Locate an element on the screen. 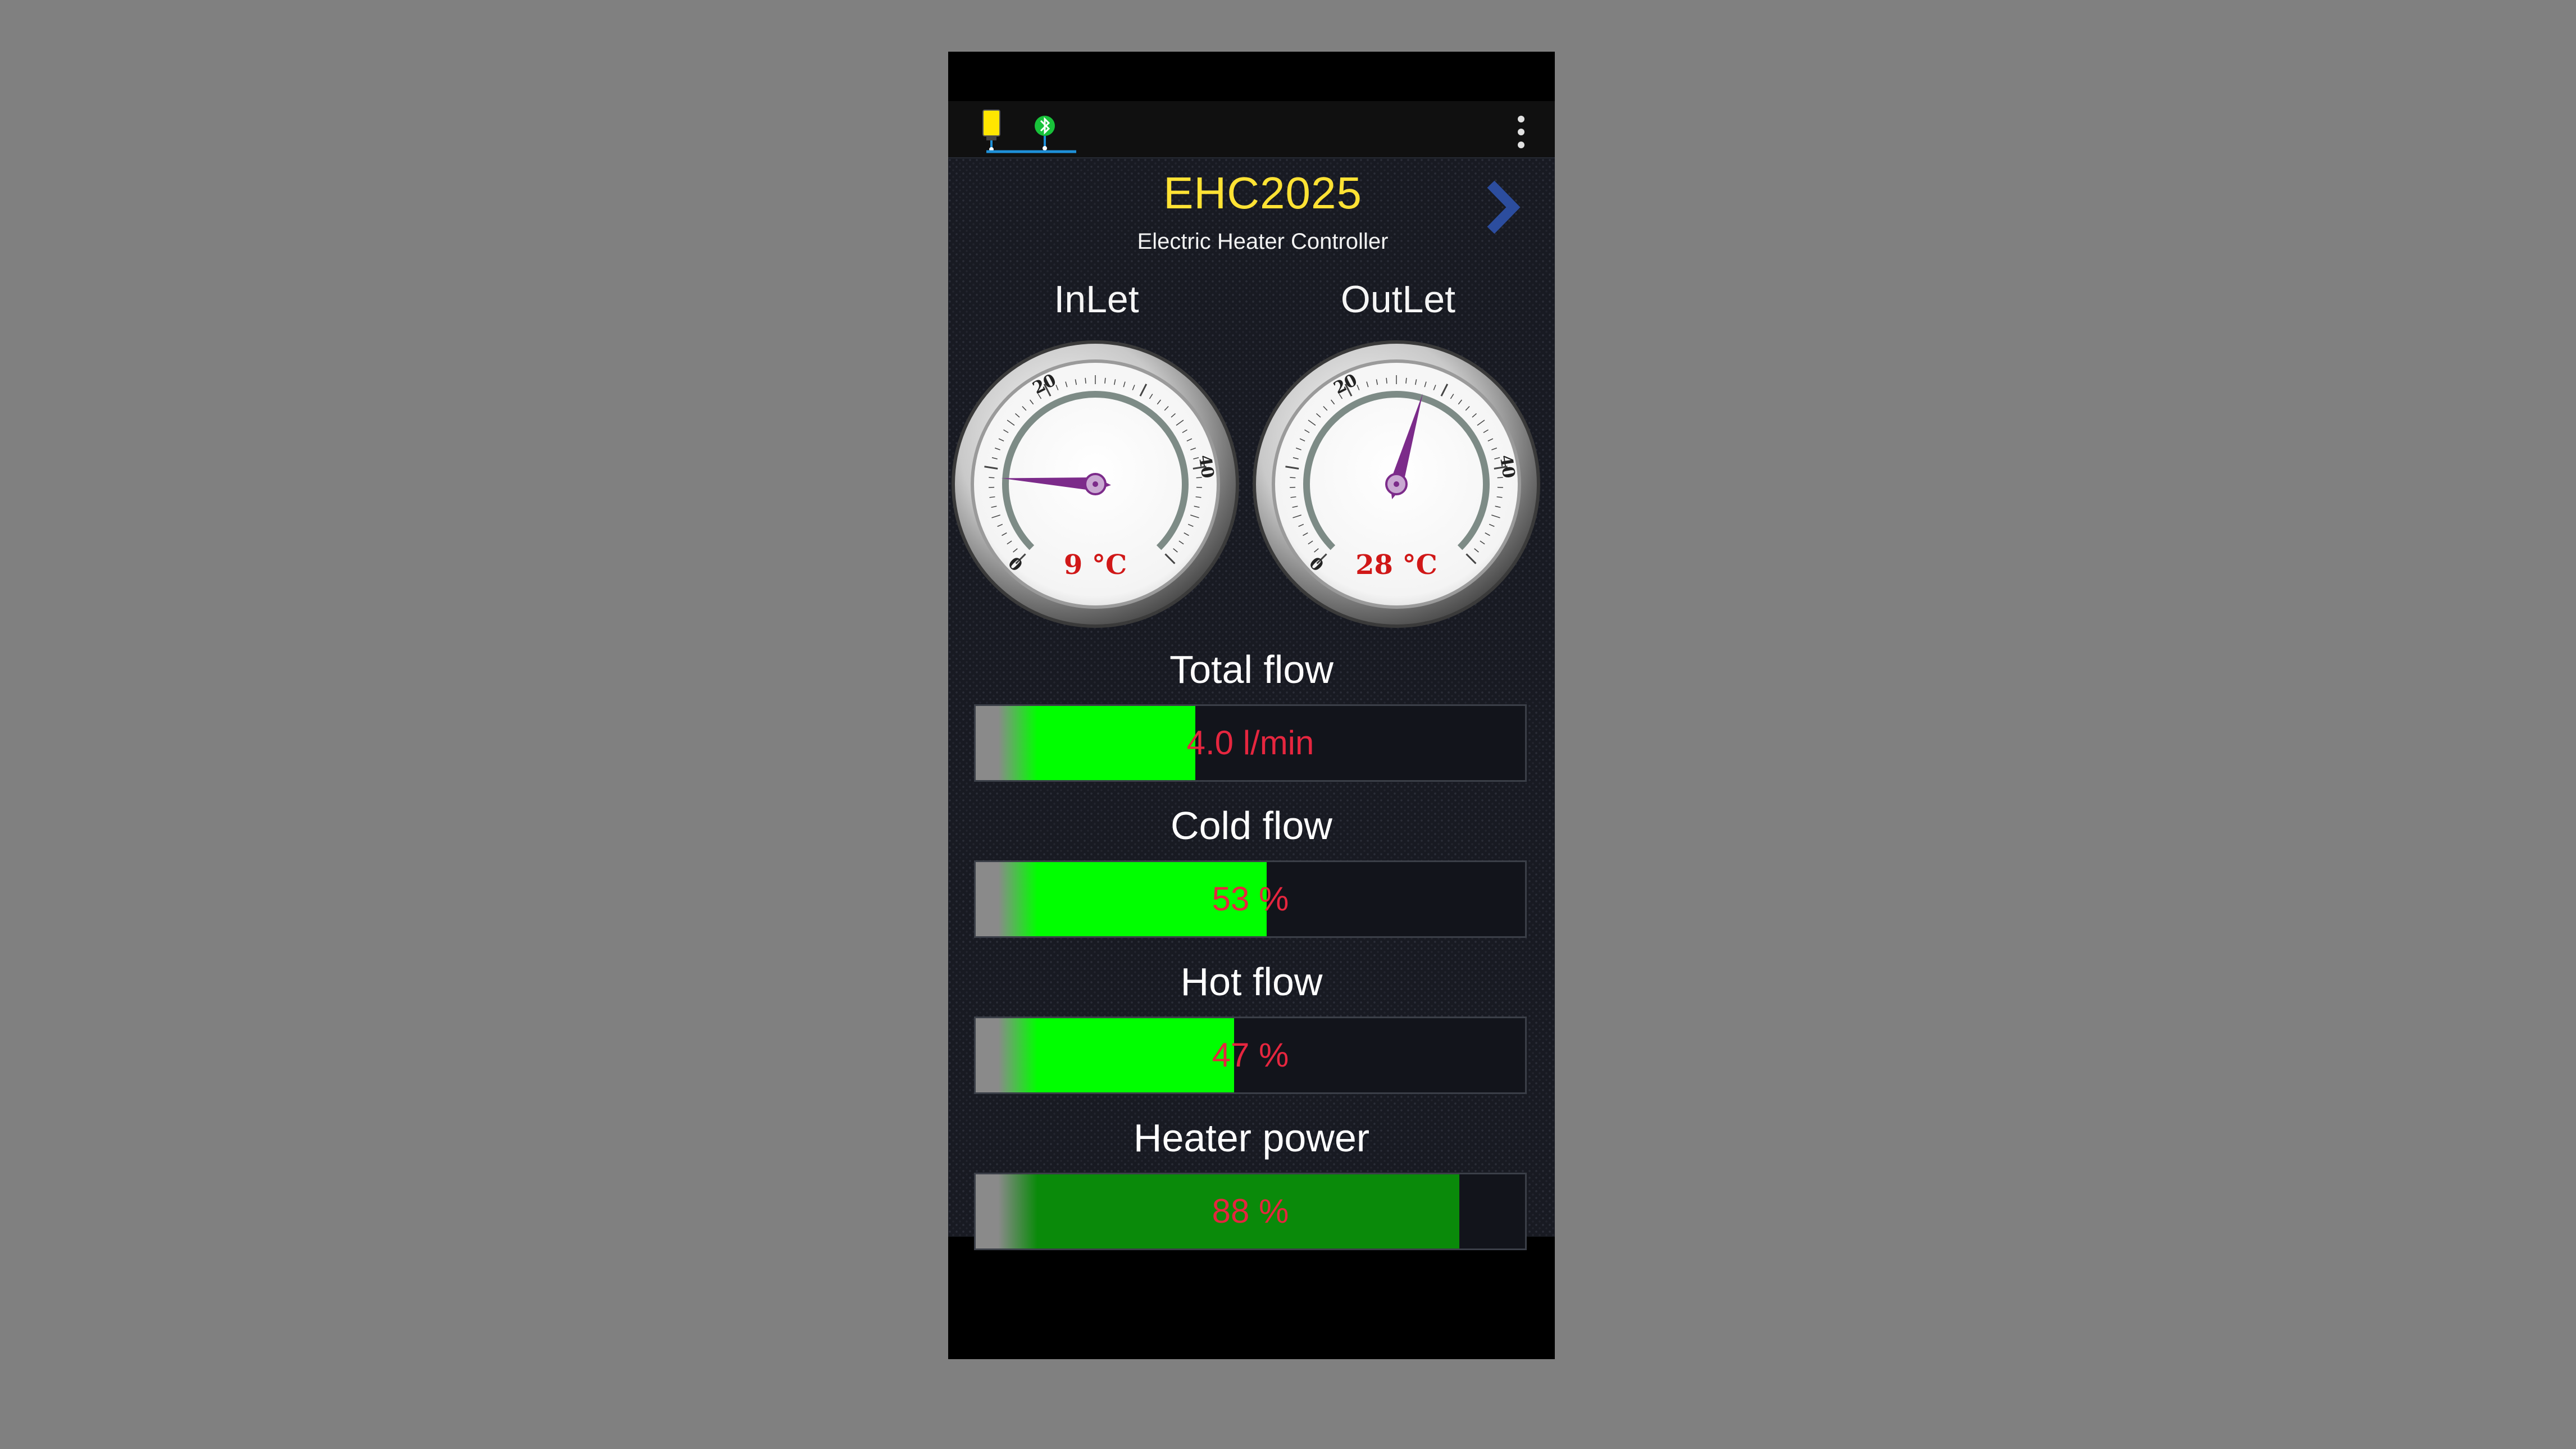 The image size is (2576, 1449). device-battery-icon is located at coordinates (991, 131).